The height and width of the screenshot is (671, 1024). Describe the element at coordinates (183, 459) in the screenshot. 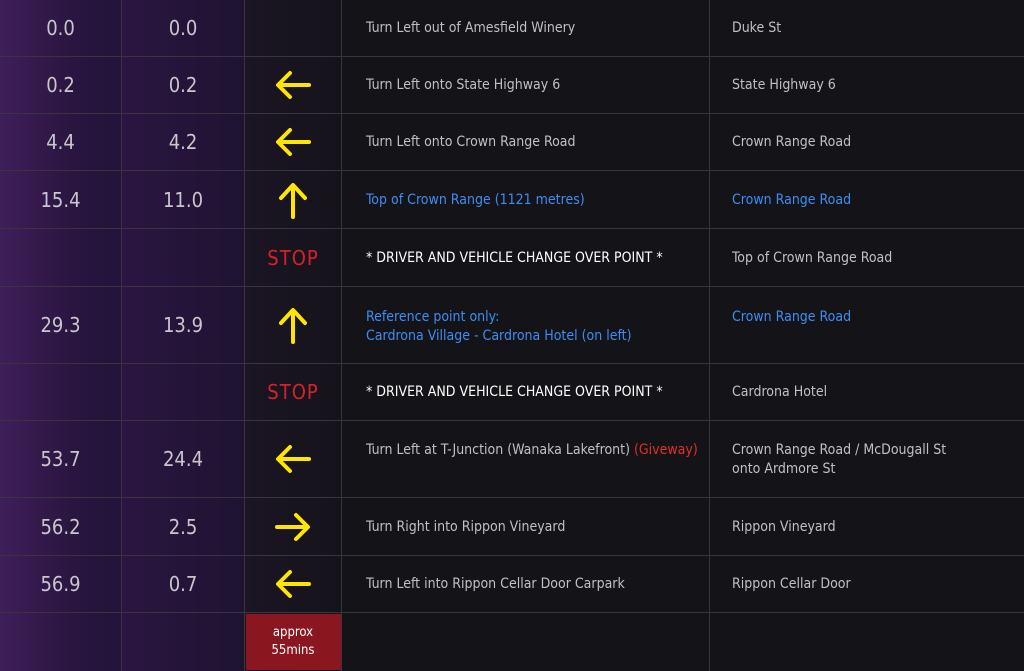

I see `leg-distance: 24.4` at that location.